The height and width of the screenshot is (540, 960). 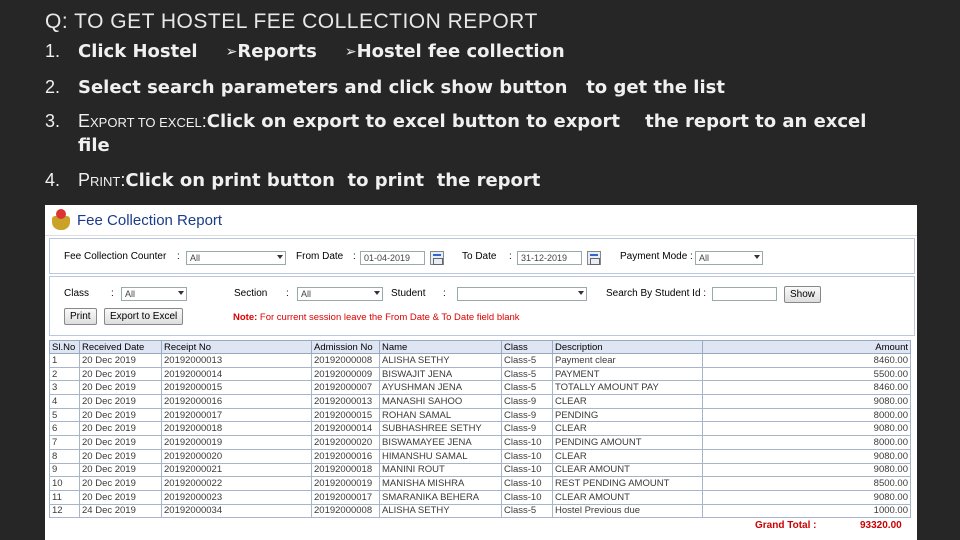 What do you see at coordinates (142, 121) in the screenshot?
I see `step-lead: EXPORT TO EXCEL:` at bounding box center [142, 121].